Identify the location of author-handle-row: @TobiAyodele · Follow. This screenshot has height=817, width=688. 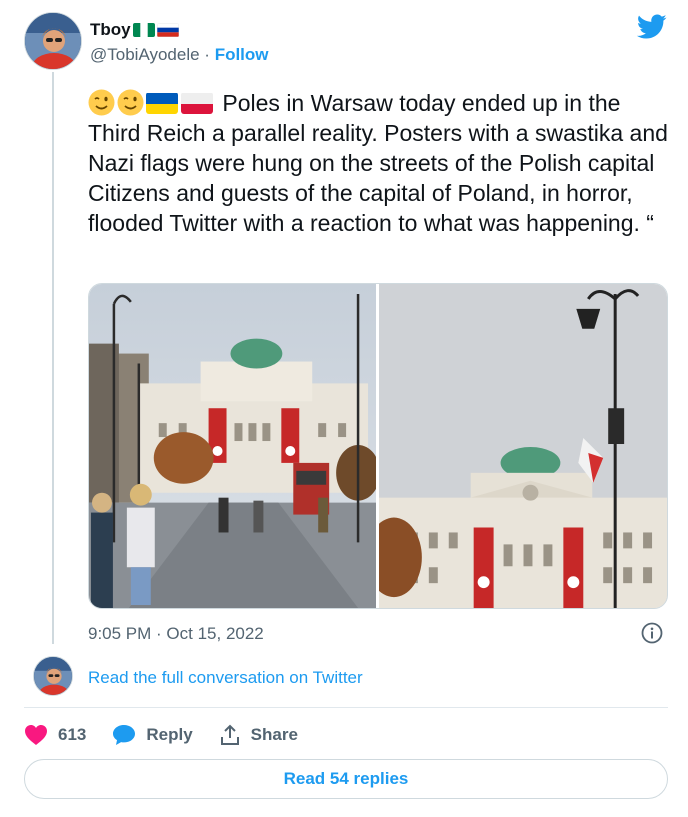
(179, 55).